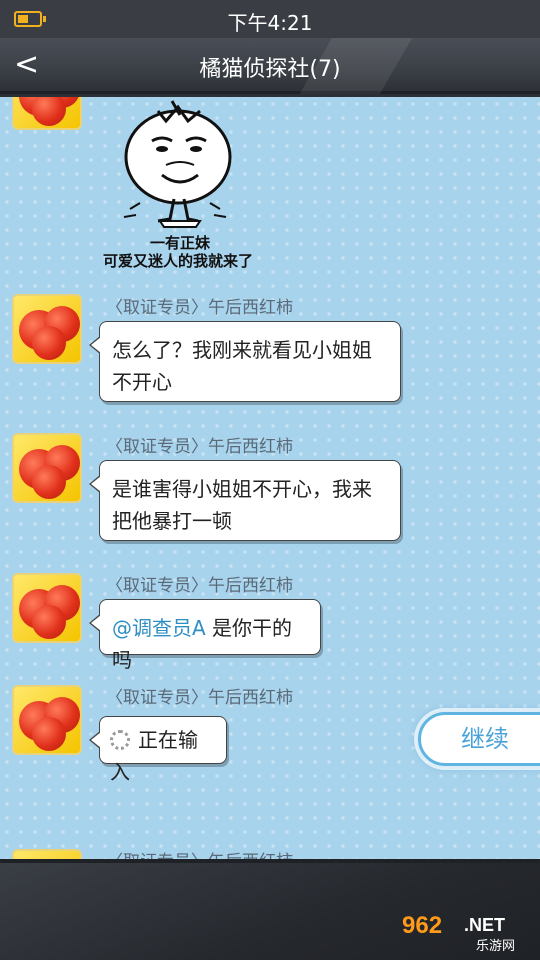 The height and width of the screenshot is (960, 540). Describe the element at coordinates (479, 739) in the screenshot. I see `continue-button: 继续` at that location.